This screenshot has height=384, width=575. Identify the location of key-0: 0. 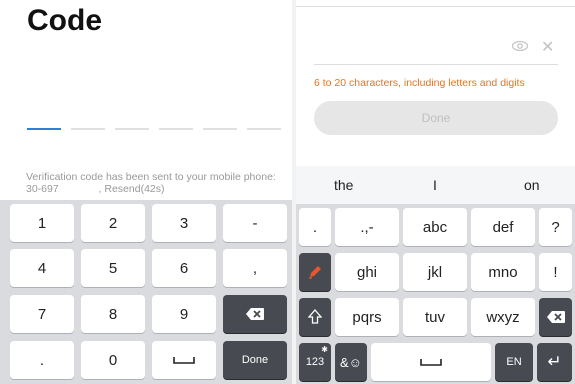
(113, 360).